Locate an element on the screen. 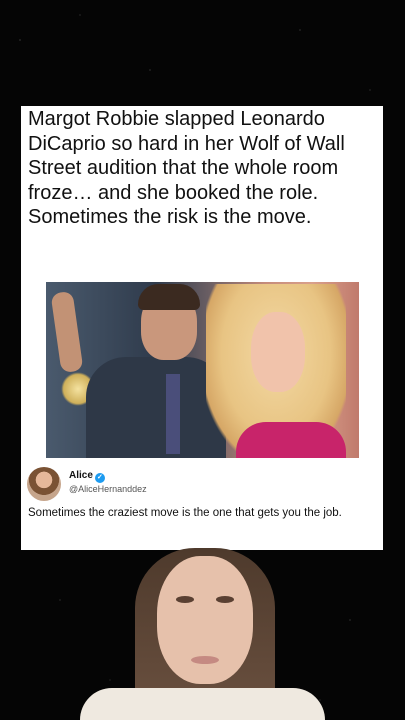 This screenshot has width=405, height=720. creator-left-eye-shape is located at coordinates (185, 599).